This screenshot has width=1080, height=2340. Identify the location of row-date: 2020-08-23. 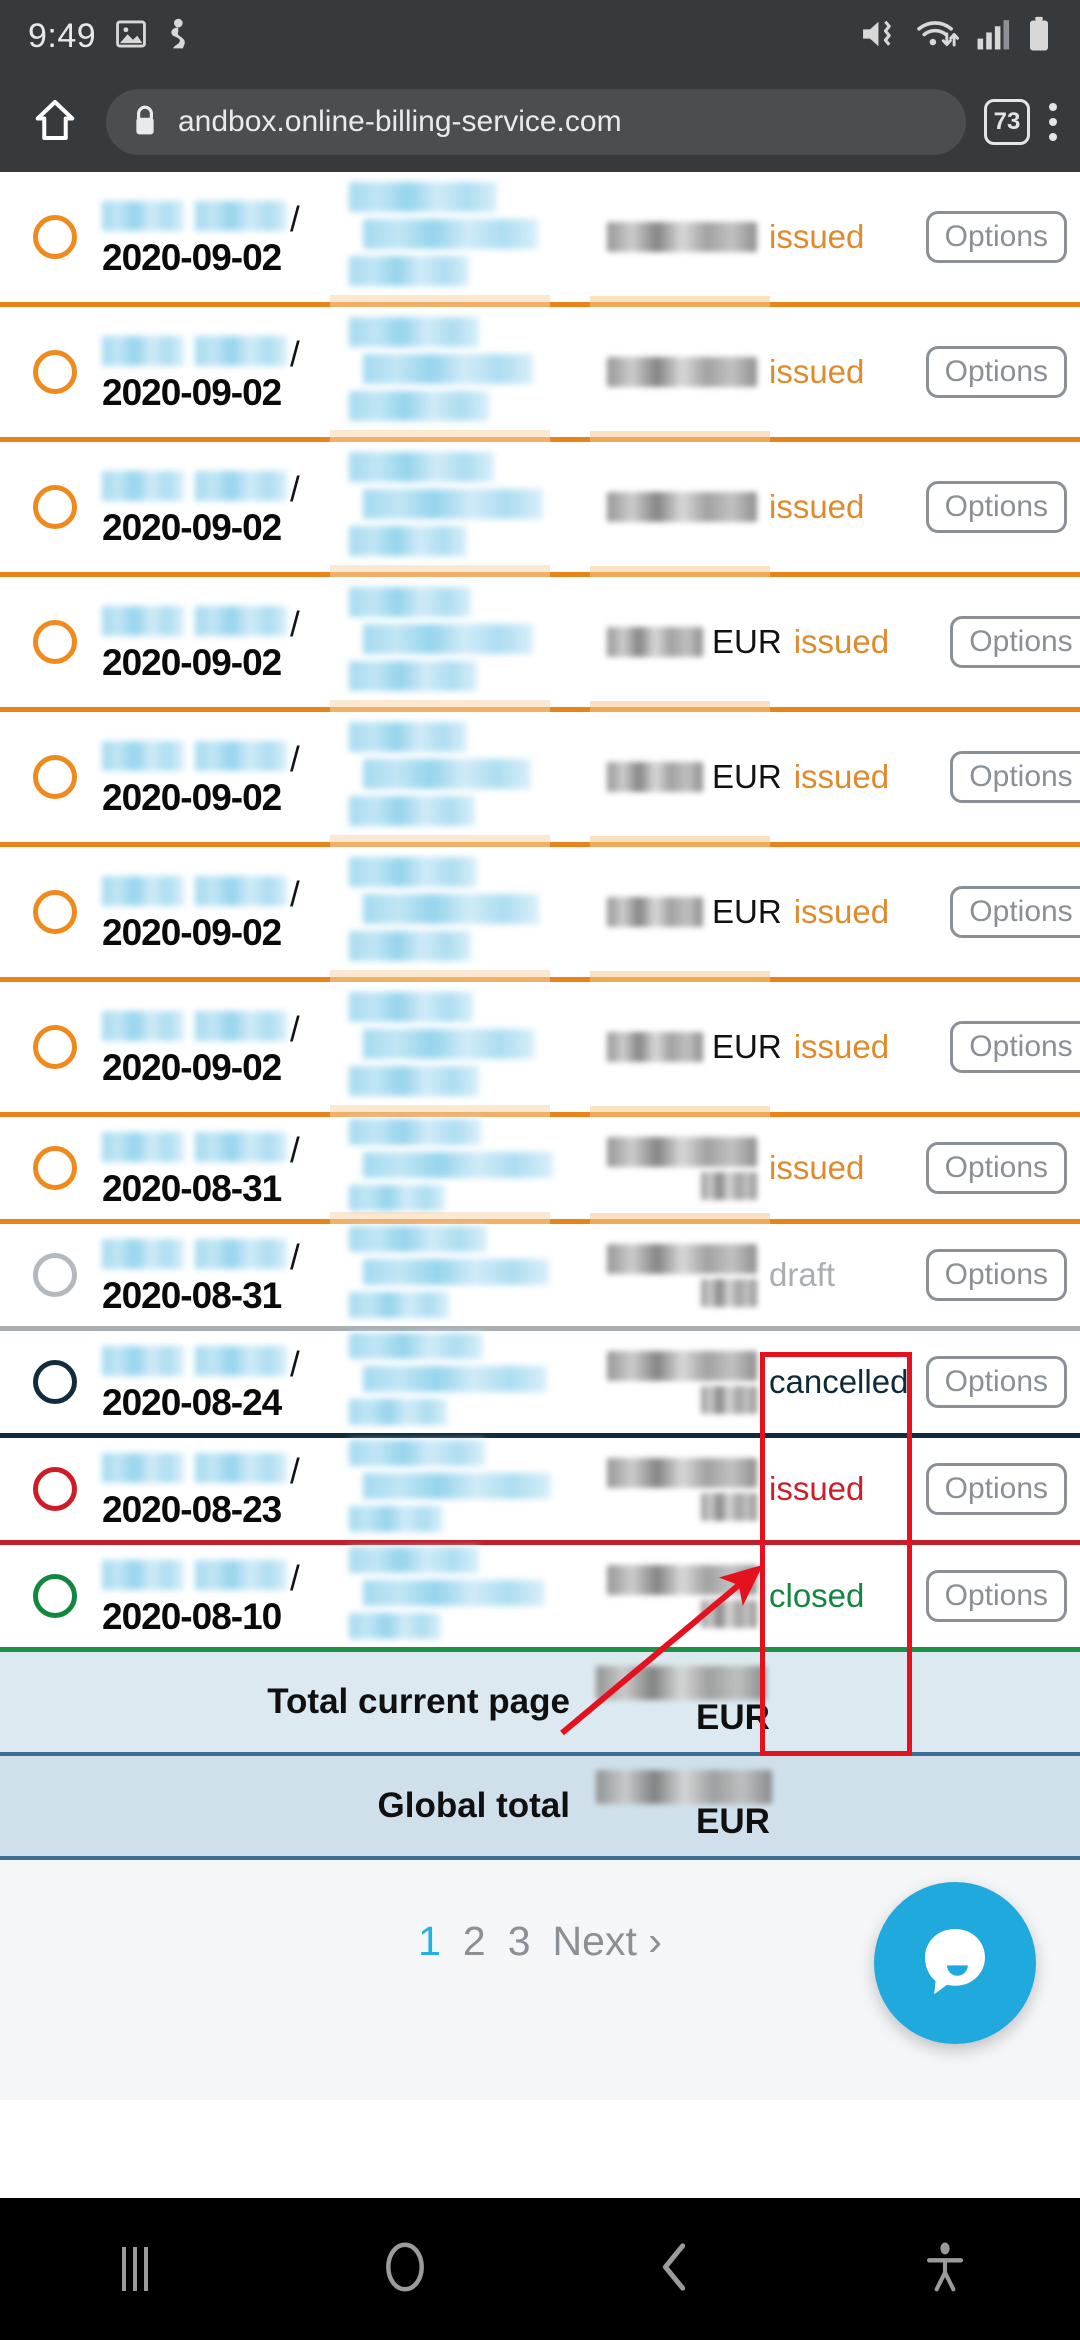
(192, 1509).